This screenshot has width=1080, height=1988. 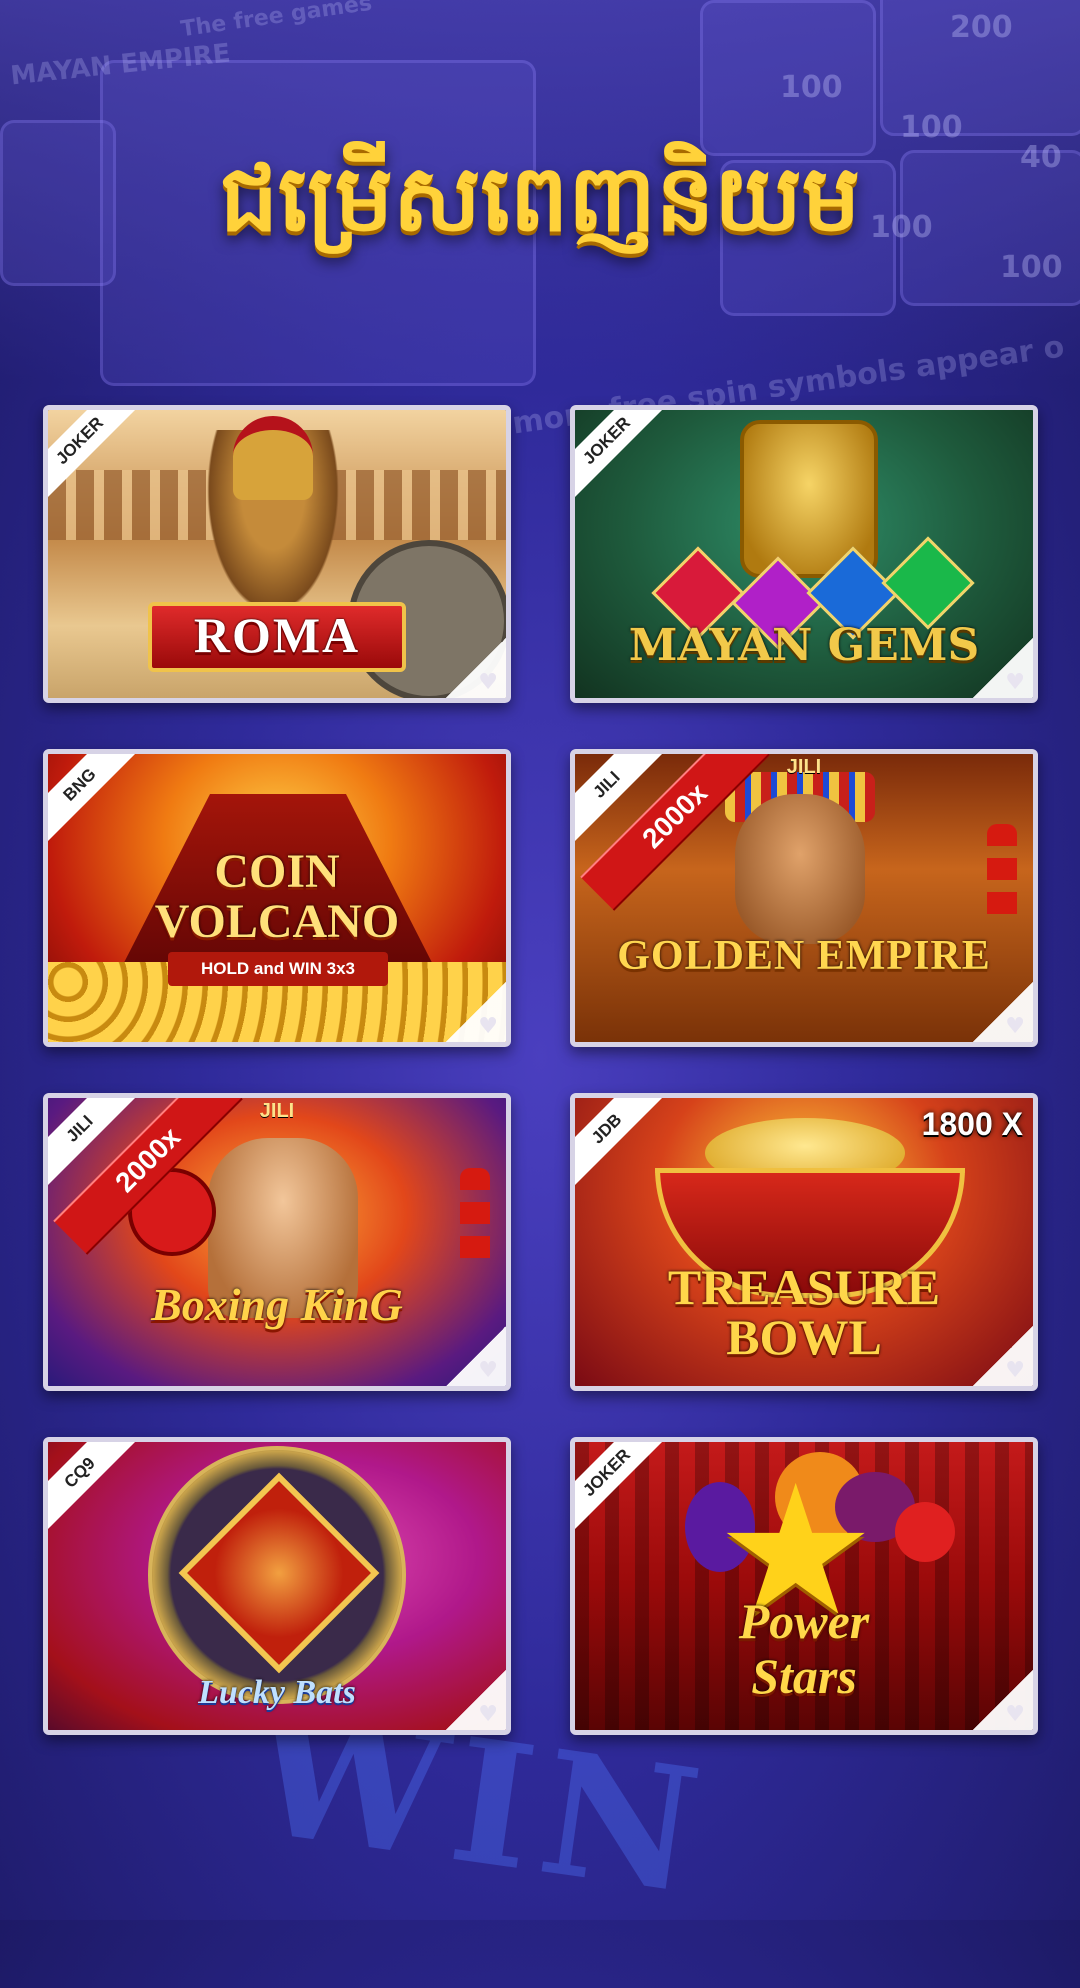 I want to click on game-logo-line: Power, so click(x=804, y=1621).